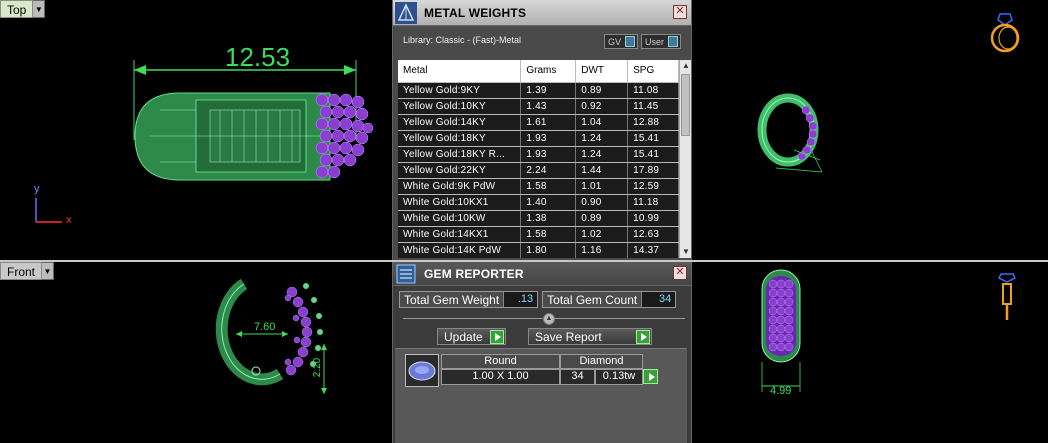 The height and width of the screenshot is (443, 1048). I want to click on cell-metal: Yellow Gold:10KY, so click(460, 106).